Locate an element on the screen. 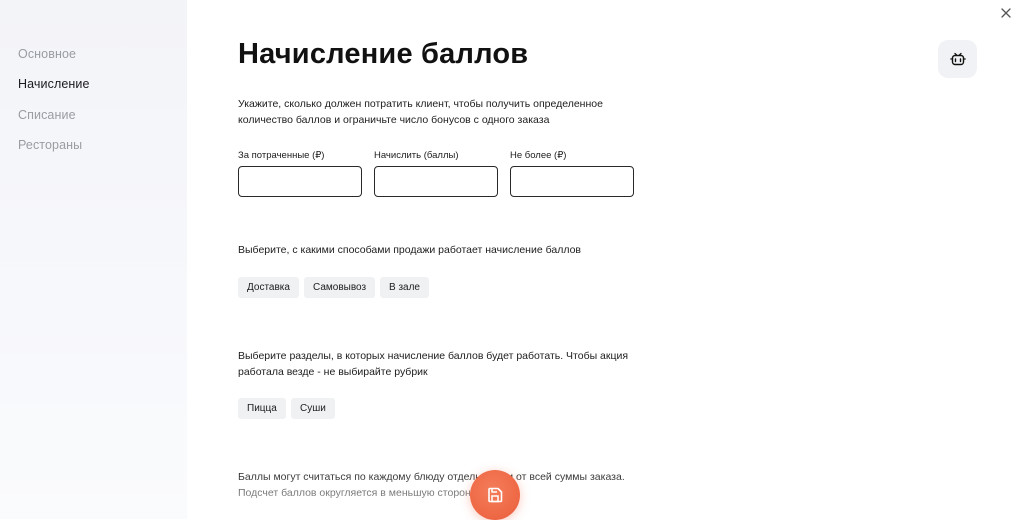 This screenshot has height=520, width=1024. chip-sushi: Суши is located at coordinates (313, 408).